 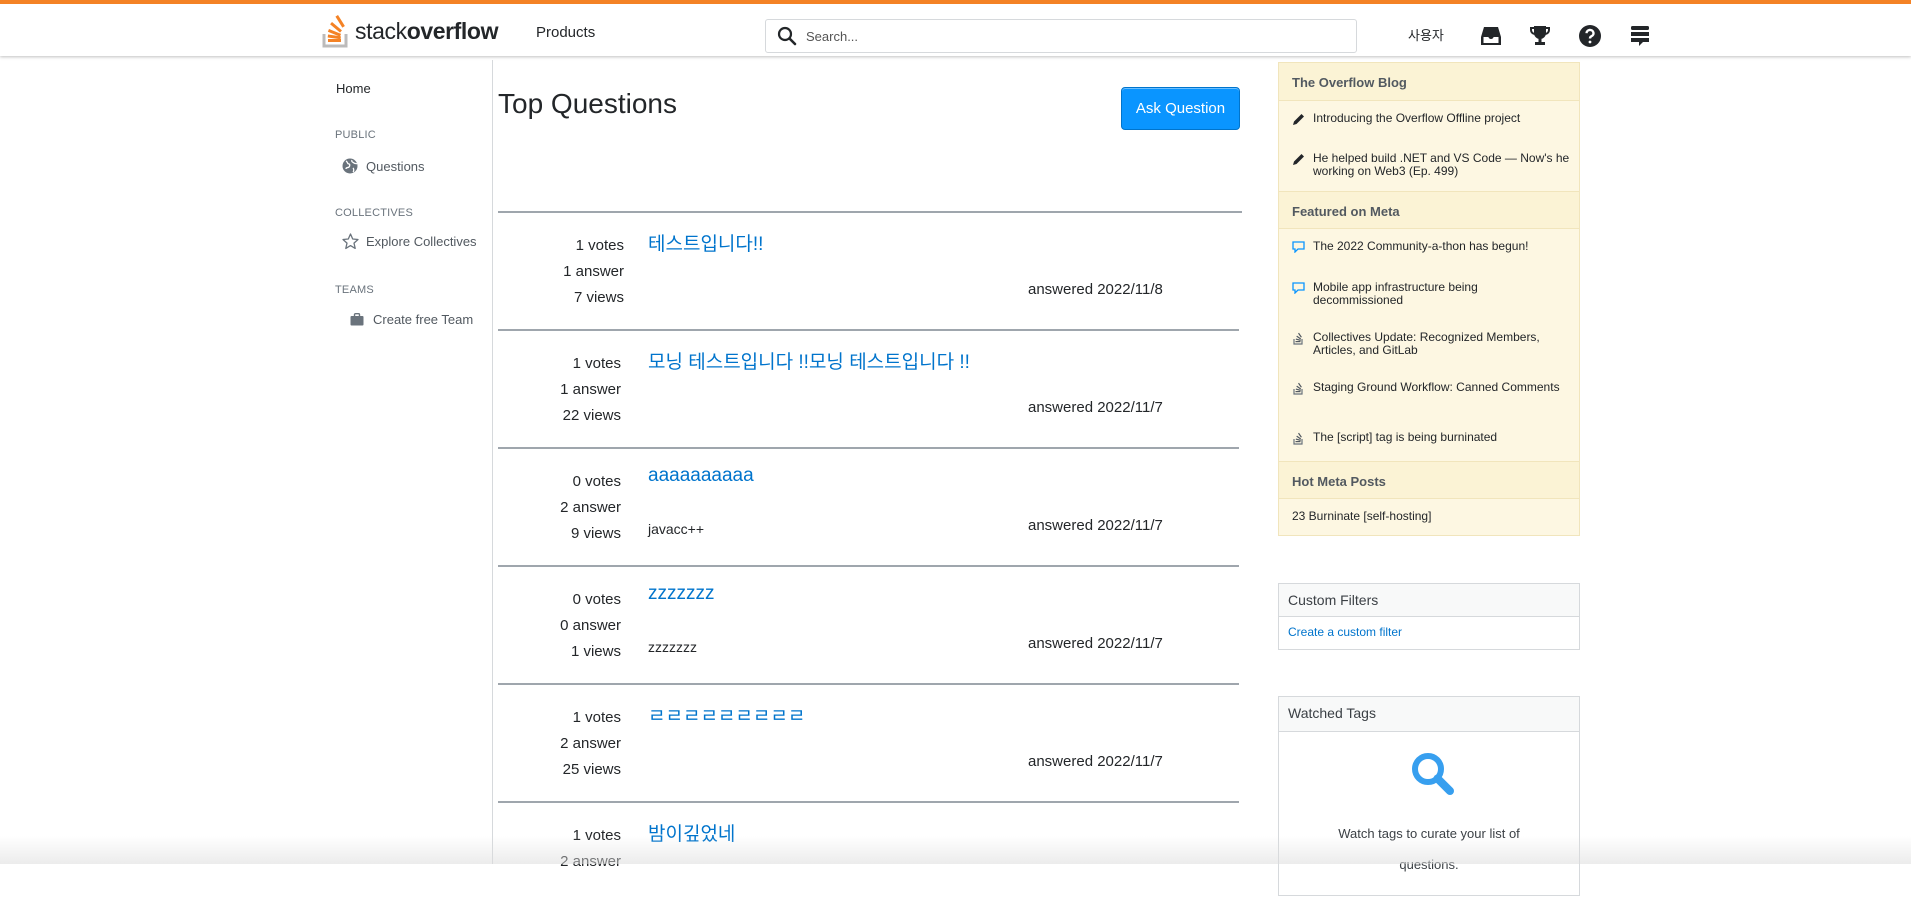 I want to click on nav-create-team: Create free Team, so click(x=410, y=319).